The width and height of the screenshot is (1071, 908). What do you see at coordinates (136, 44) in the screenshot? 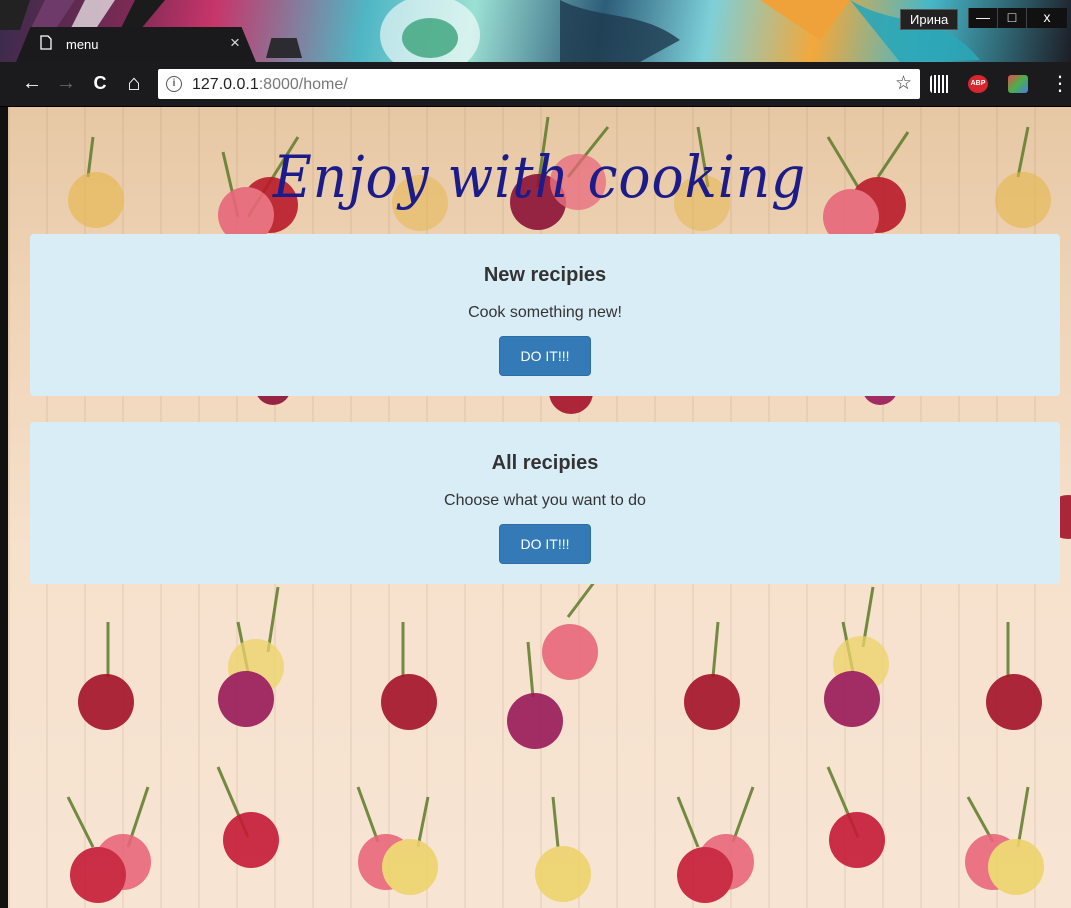
I see `browser-tab: menu ×` at bounding box center [136, 44].